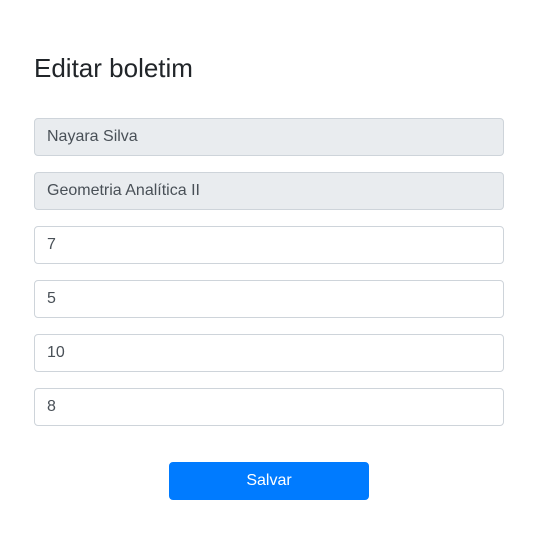 The height and width of the screenshot is (539, 539). I want to click on subject-field, so click(269, 191).